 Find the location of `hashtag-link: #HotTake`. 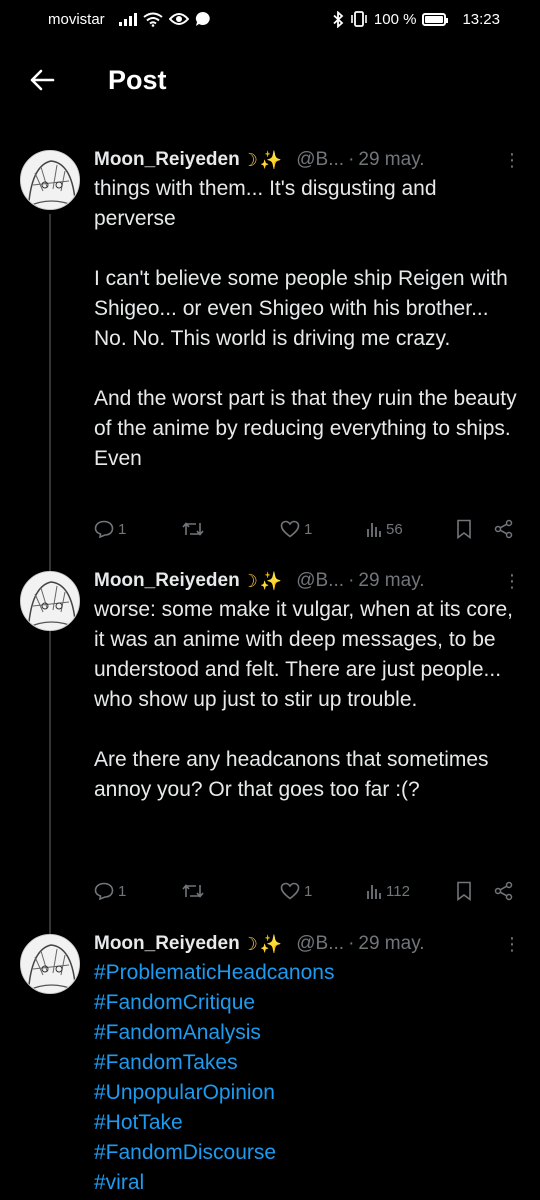

hashtag-link: #HotTake is located at coordinates (309, 1123).